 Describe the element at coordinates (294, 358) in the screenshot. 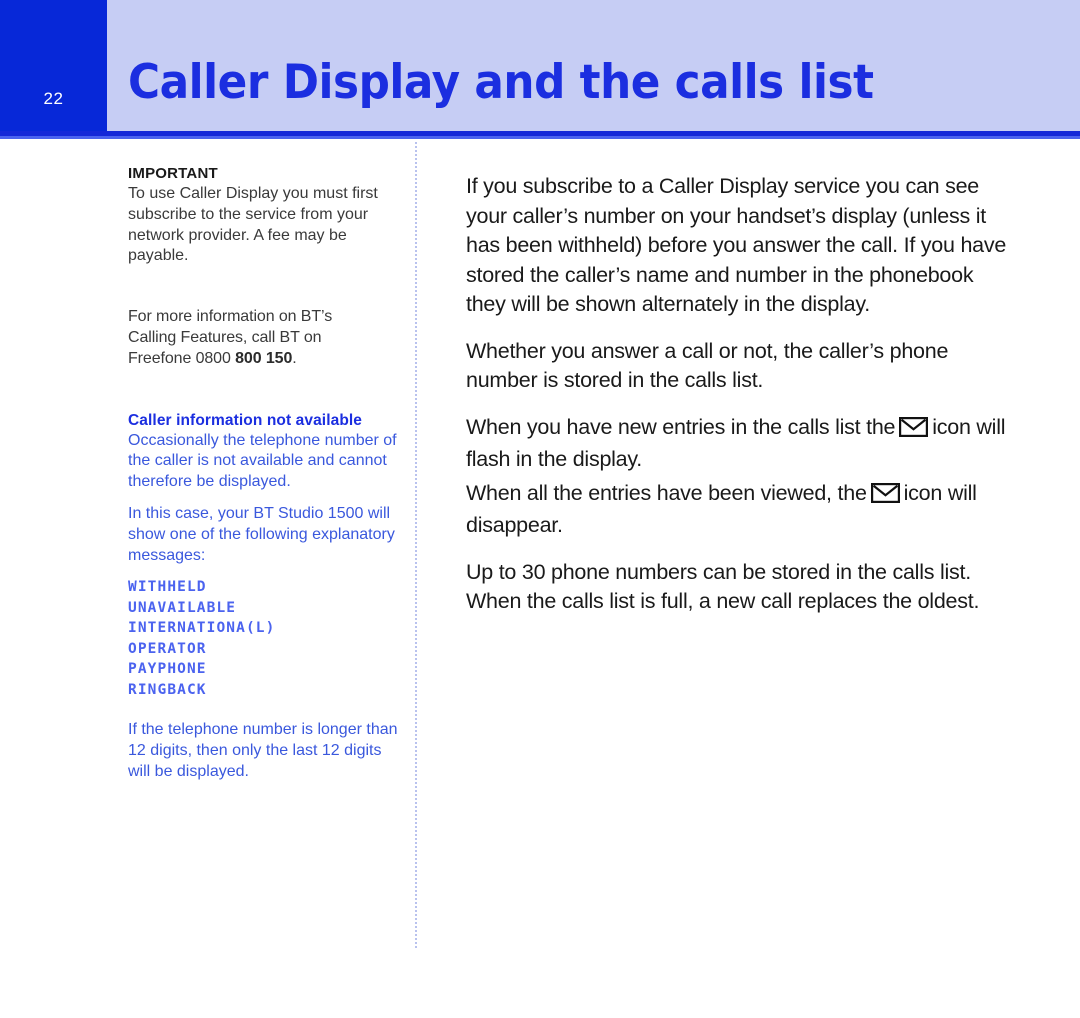

I see `freefone-suffix: .` at that location.